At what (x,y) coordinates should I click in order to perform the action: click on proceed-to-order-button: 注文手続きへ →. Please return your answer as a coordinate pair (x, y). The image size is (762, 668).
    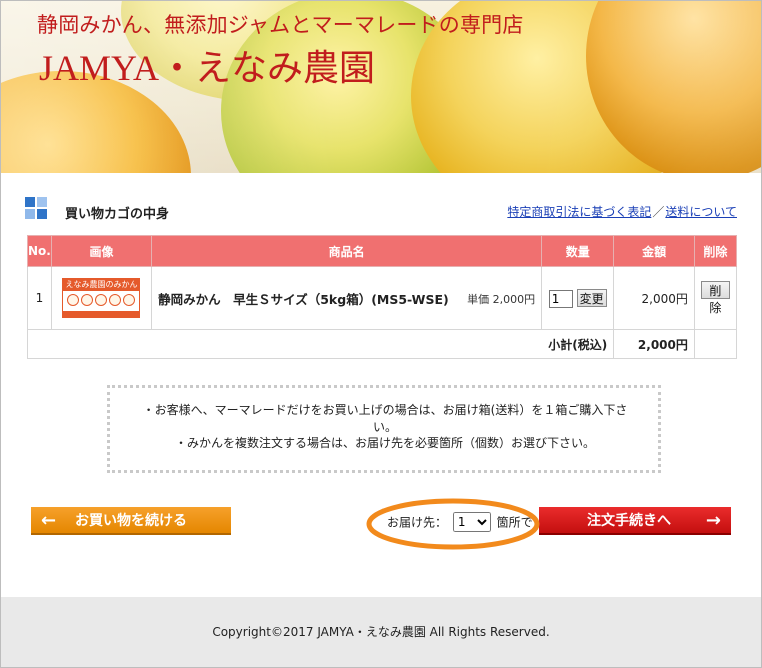
    Looking at the image, I should click on (635, 521).